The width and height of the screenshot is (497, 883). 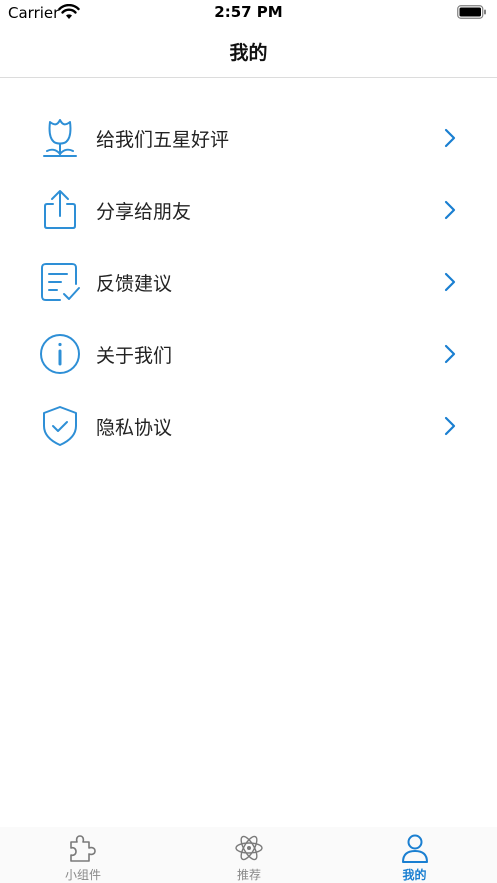 What do you see at coordinates (60, 426) in the screenshot?
I see `shield-check-icon` at bounding box center [60, 426].